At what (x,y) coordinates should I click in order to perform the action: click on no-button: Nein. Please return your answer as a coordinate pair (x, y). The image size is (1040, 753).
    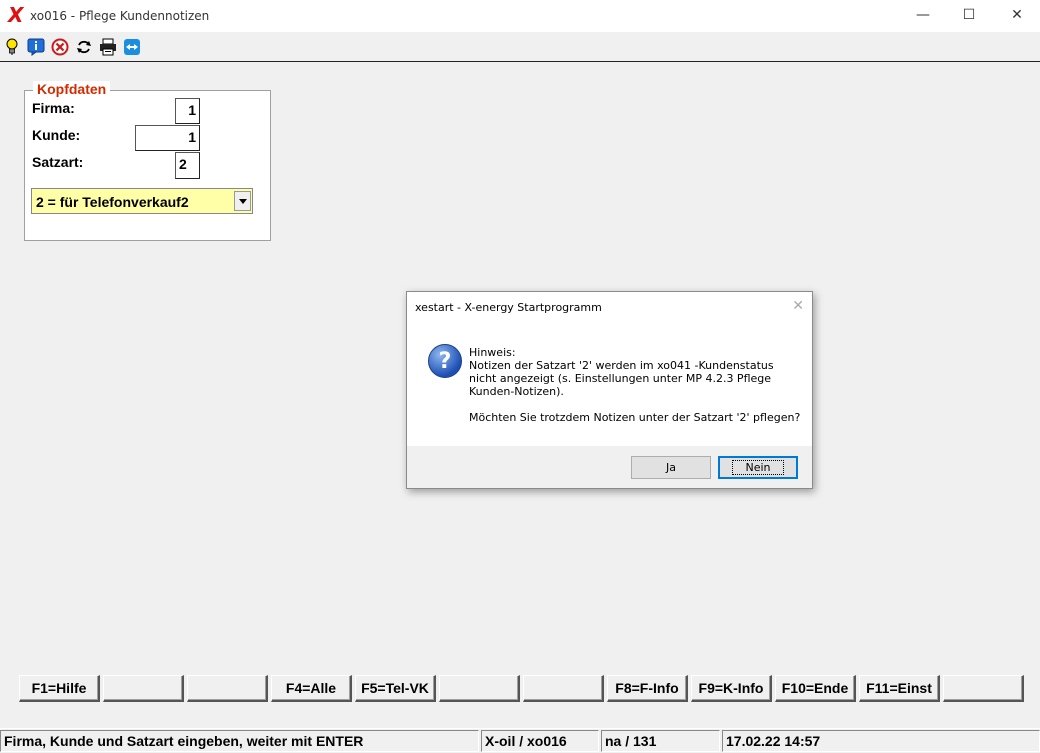
    Looking at the image, I should click on (758, 467).